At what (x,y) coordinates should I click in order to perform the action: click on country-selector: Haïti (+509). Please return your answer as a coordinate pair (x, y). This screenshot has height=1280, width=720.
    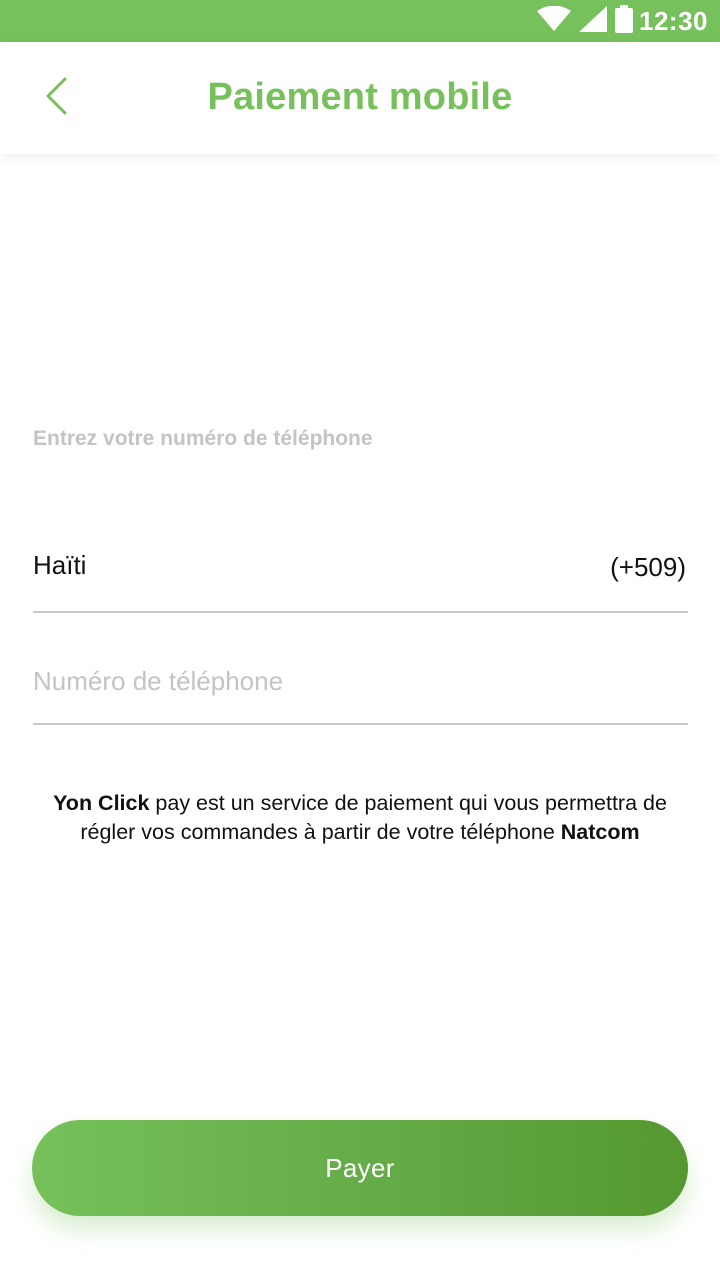
    Looking at the image, I should click on (360, 571).